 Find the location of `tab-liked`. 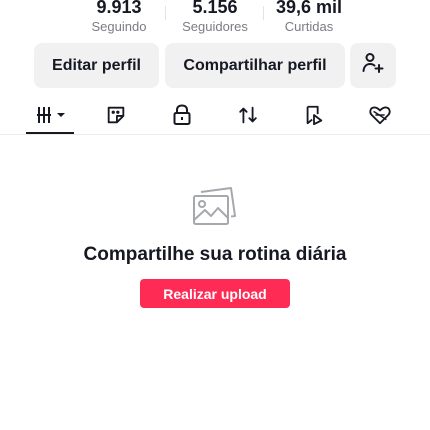

tab-liked is located at coordinates (380, 115).